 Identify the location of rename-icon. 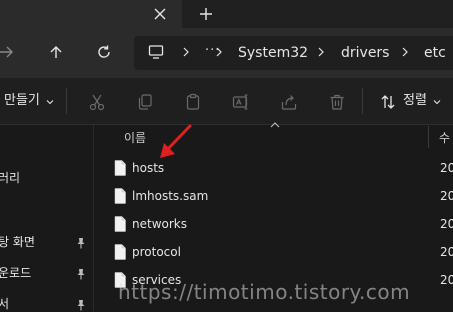
(241, 102).